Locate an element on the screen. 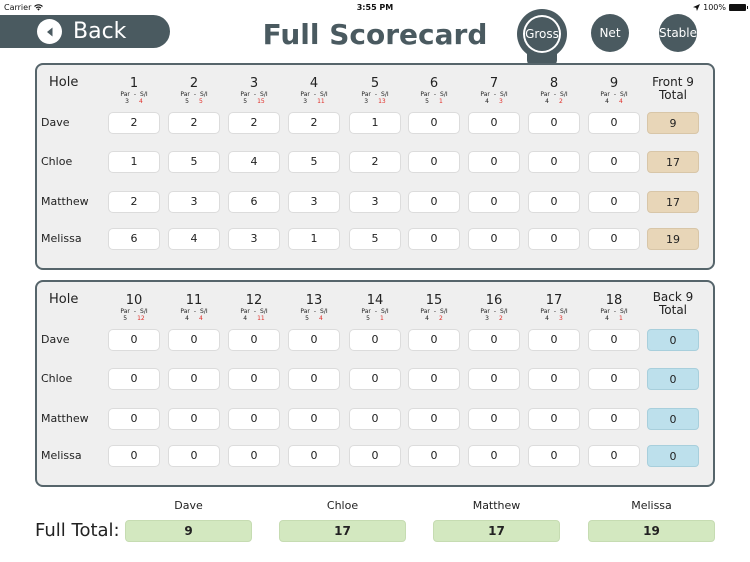 This screenshot has height=562, width=750. mode-net-button: Net is located at coordinates (610, 33).